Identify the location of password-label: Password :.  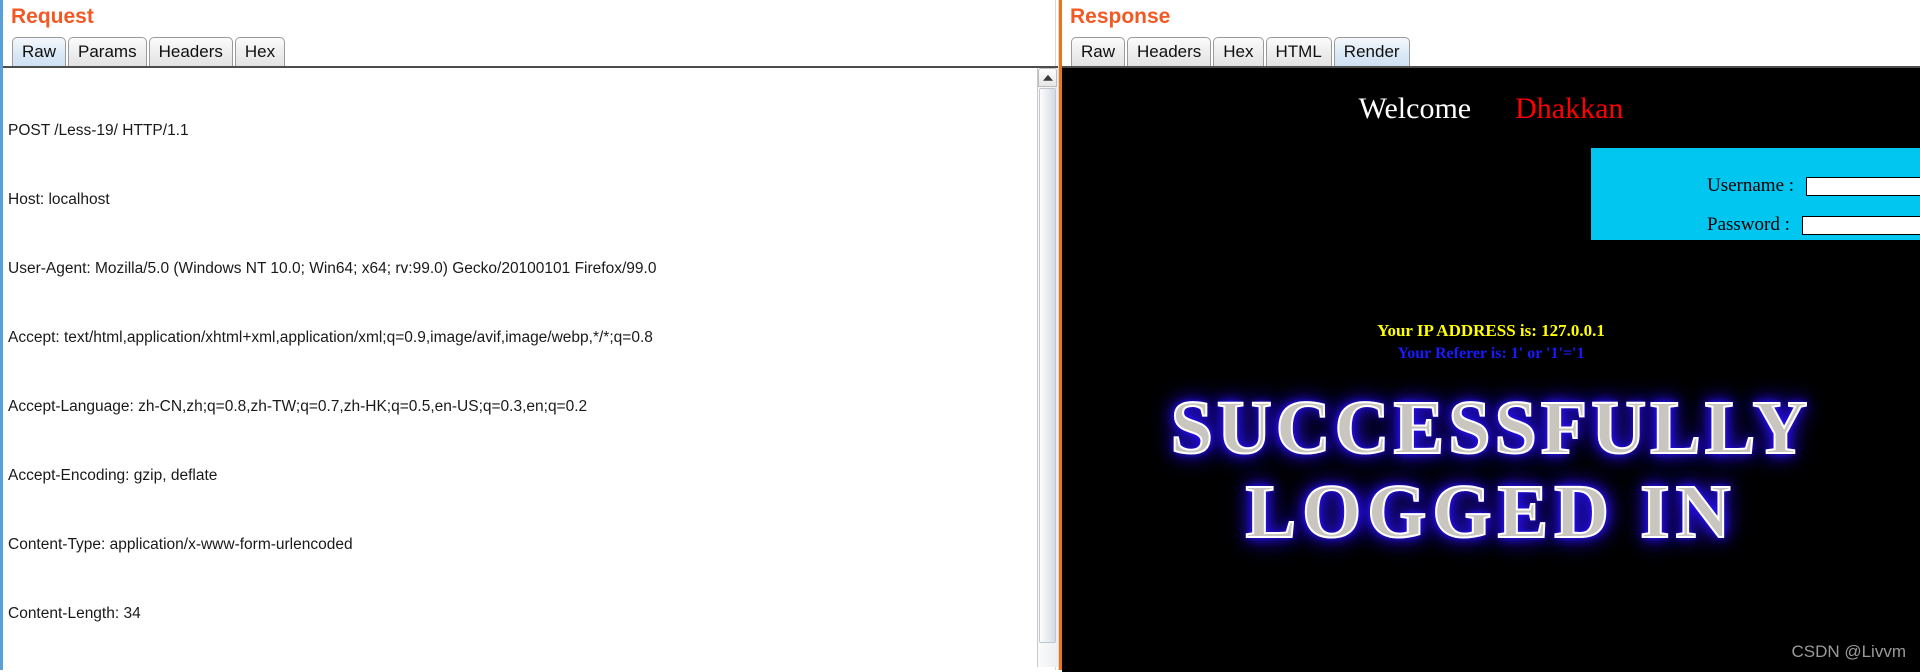
(1748, 224).